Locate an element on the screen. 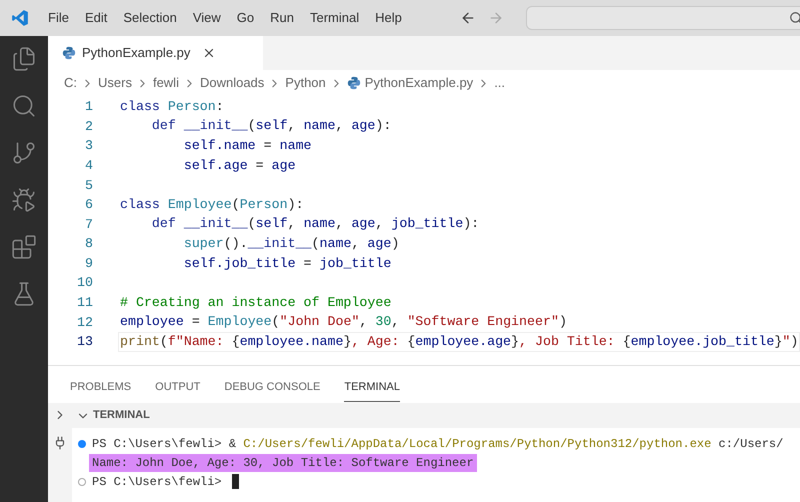 The height and width of the screenshot is (502, 800). line-number: 9 is located at coordinates (88, 263).